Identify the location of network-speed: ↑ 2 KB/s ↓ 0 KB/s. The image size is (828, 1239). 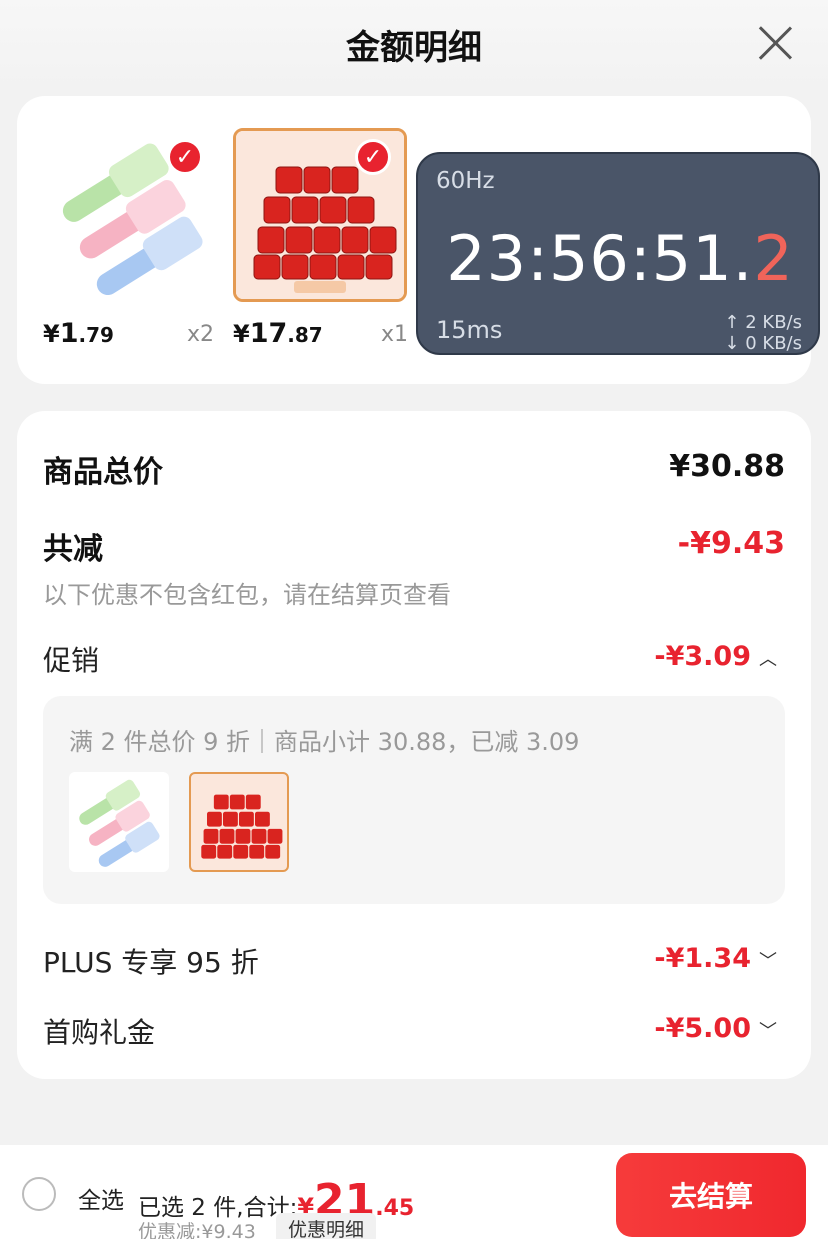
(763, 333).